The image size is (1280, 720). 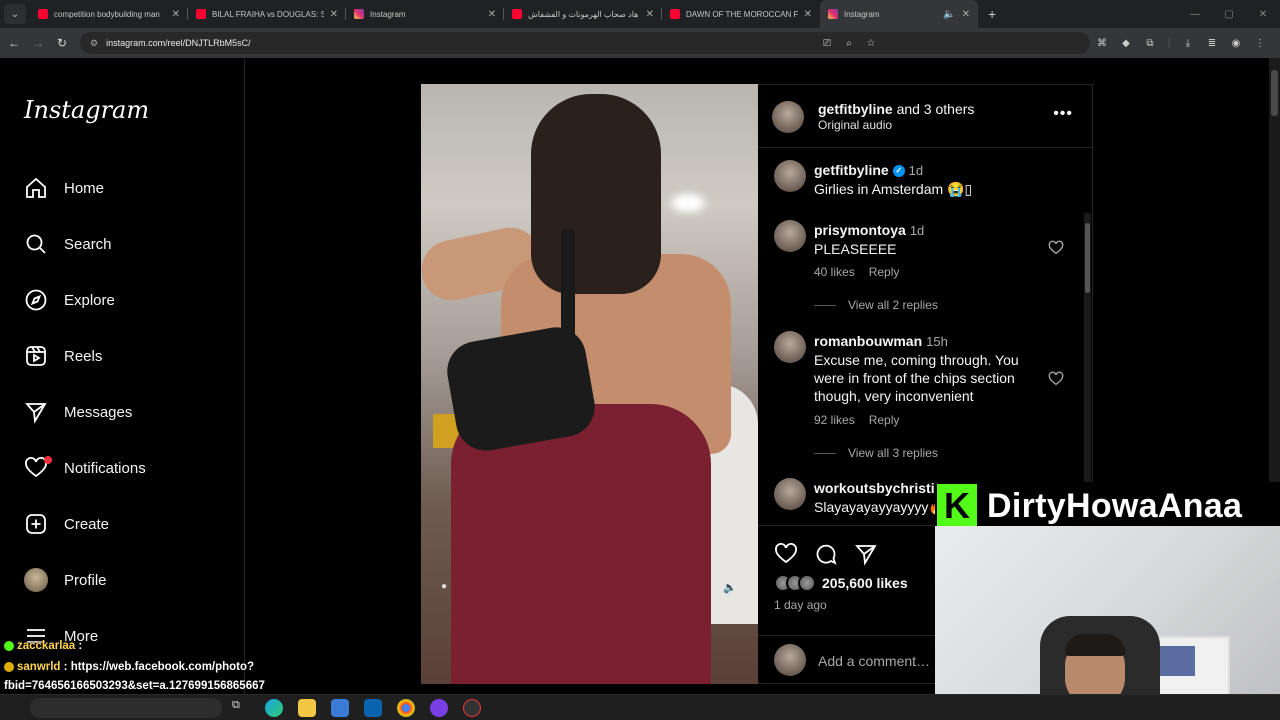 I want to click on sidebar-item-reels: Reels, so click(x=62, y=356).